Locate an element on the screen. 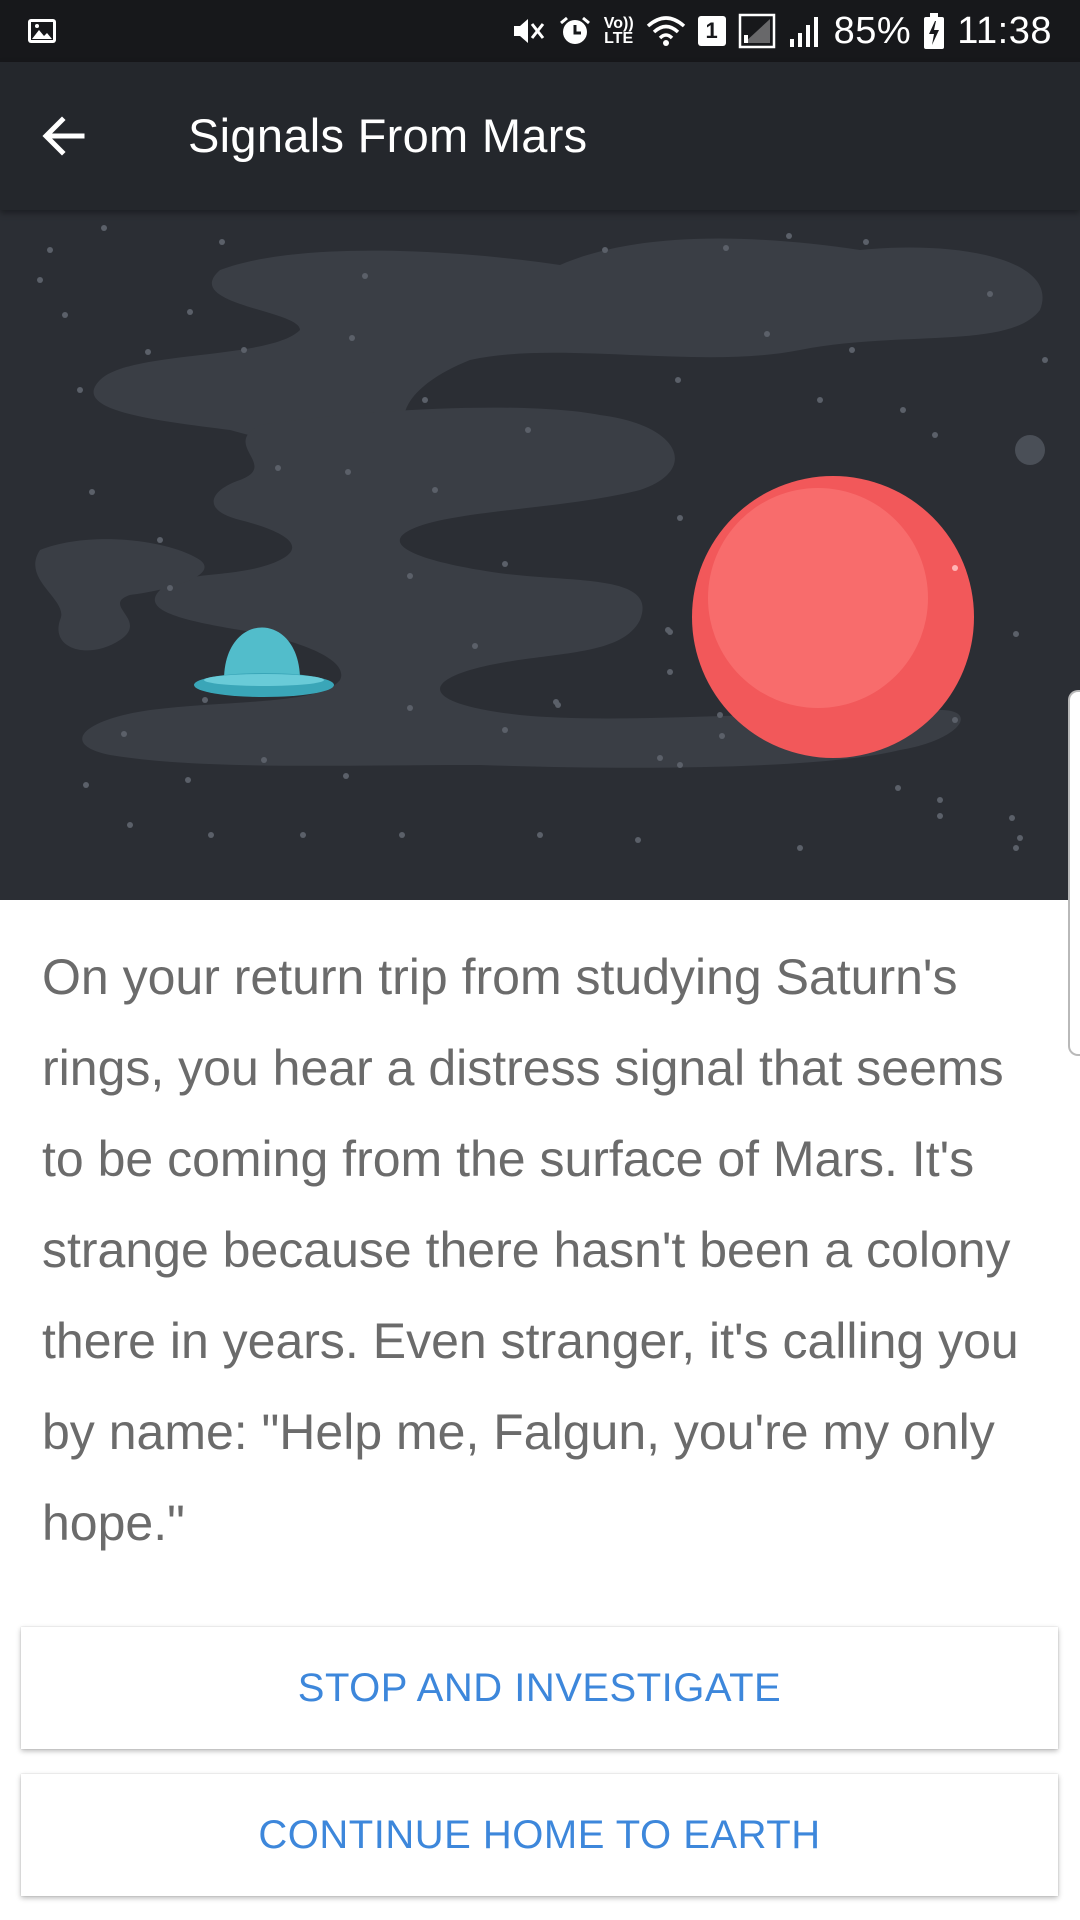 The image size is (1080, 1920). back-arrow-icon is located at coordinates (64, 136).